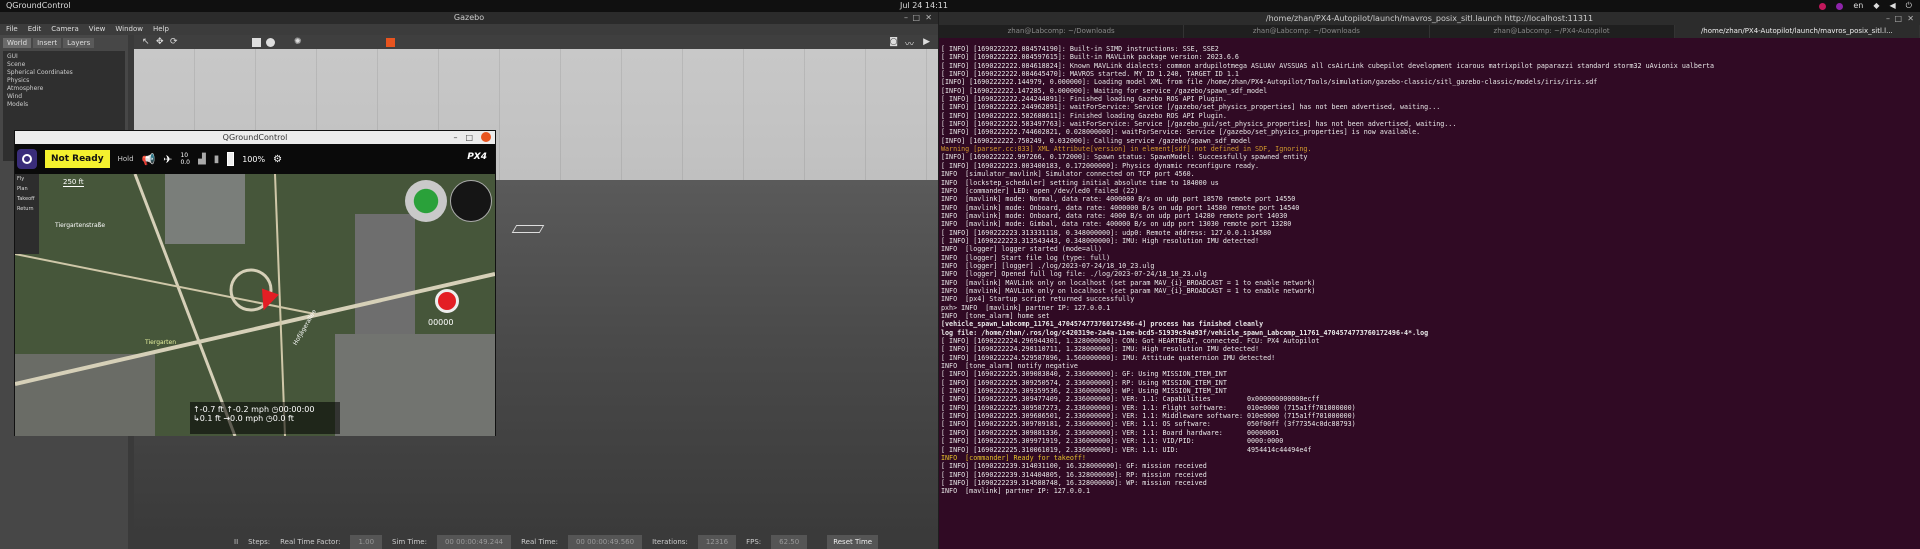 This screenshot has height=549, width=1920. I want to click on signal-icon: ▮, so click(217, 159).